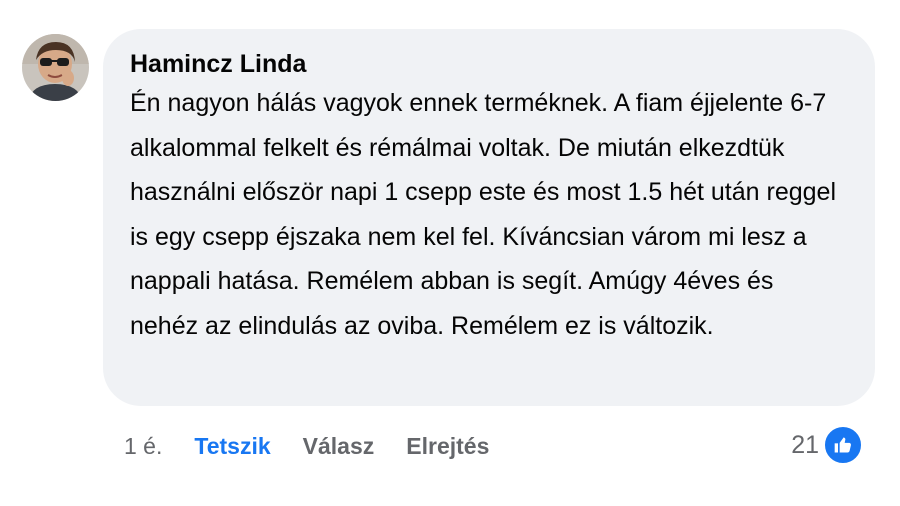  Describe the element at coordinates (447, 446) in the screenshot. I see `hide-button: Elrejtés` at that location.